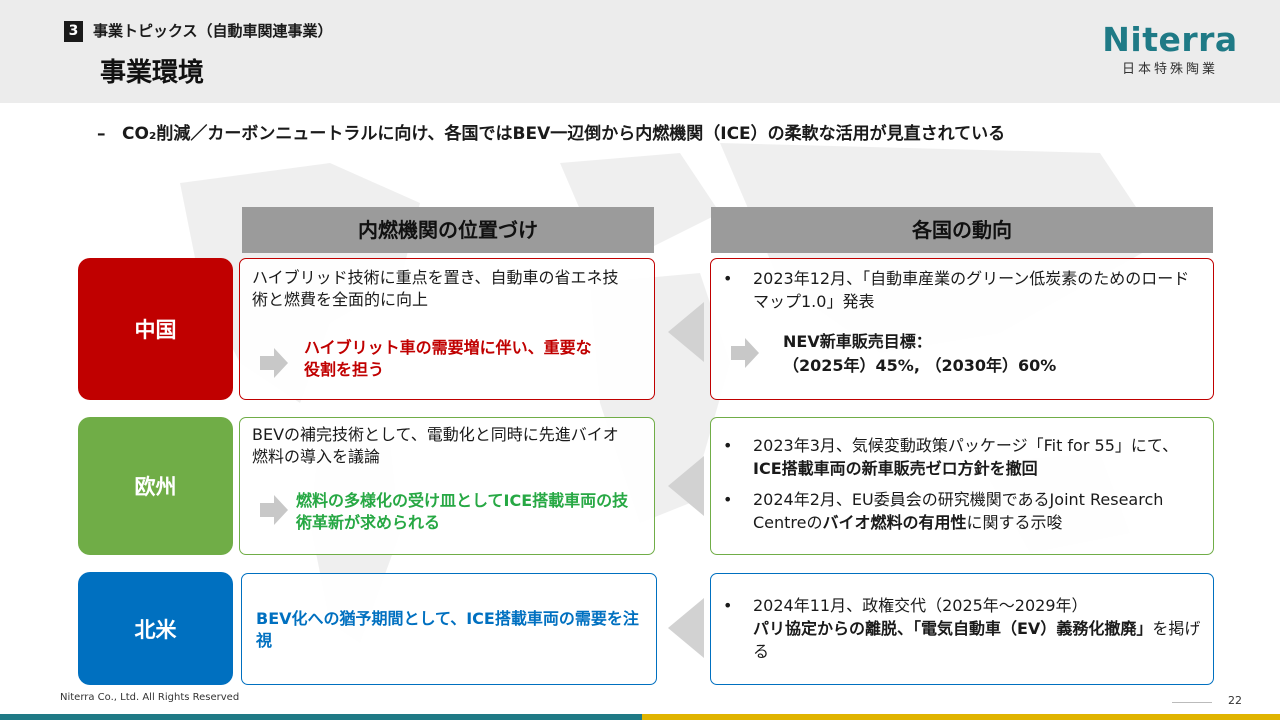 Image resolution: width=1280 pixels, height=720 pixels. I want to click on na-trend-bold: パリ協定からの離脱、「電気自動車（EV）義務化撤廃」, so click(953, 628).